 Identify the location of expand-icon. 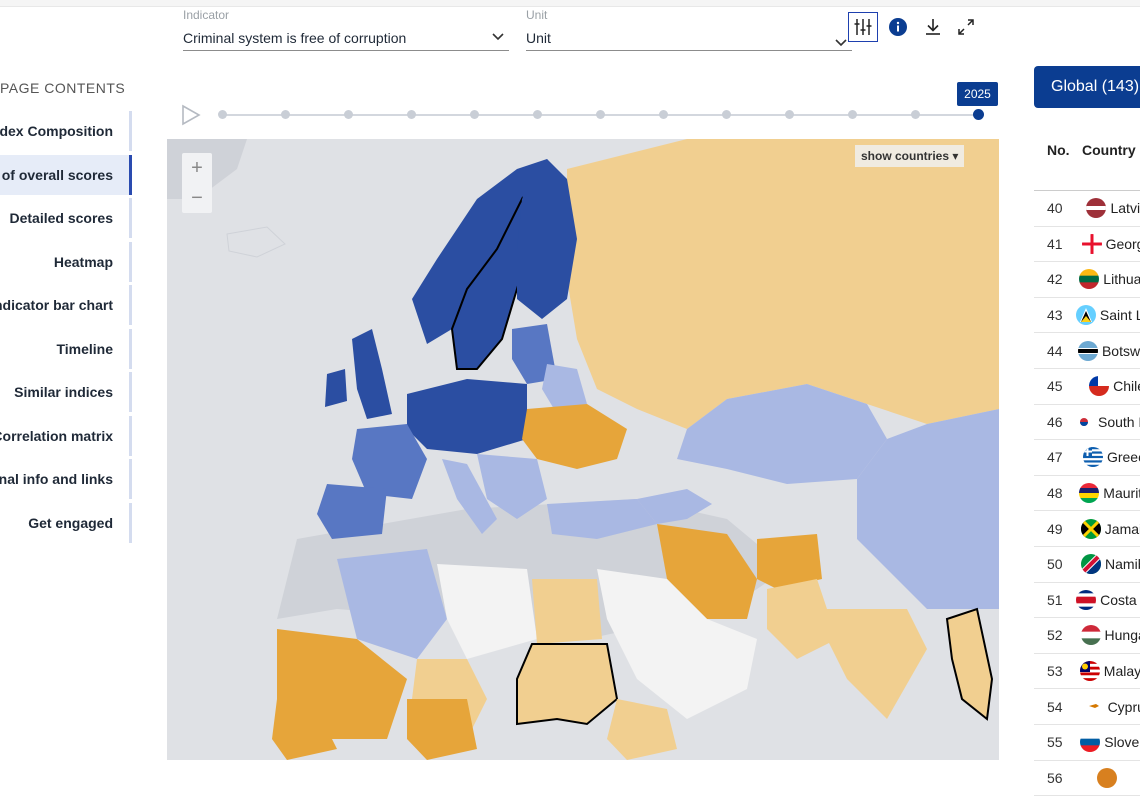
(966, 27).